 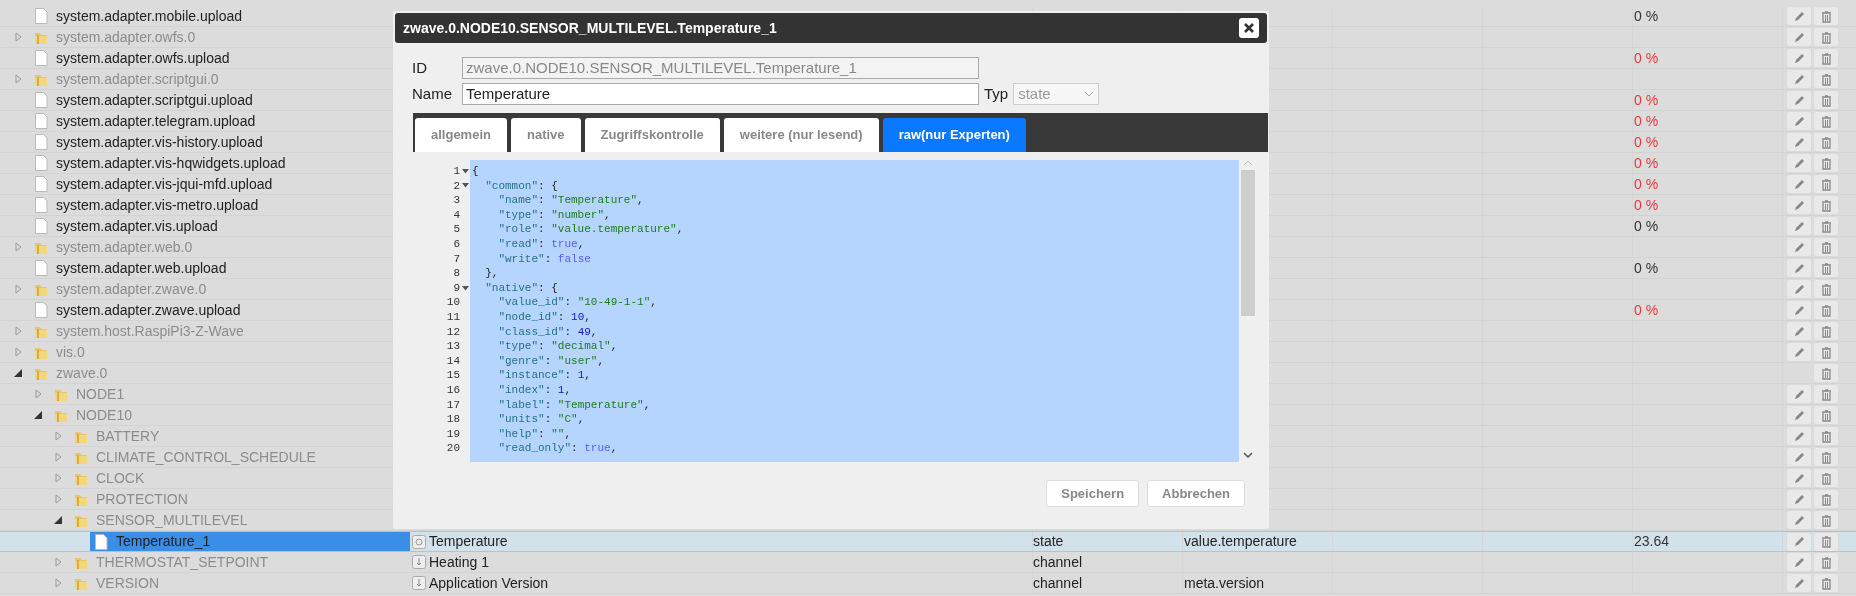 I want to click on tree-label: system.adapter.owfs.0, so click(x=126, y=37).